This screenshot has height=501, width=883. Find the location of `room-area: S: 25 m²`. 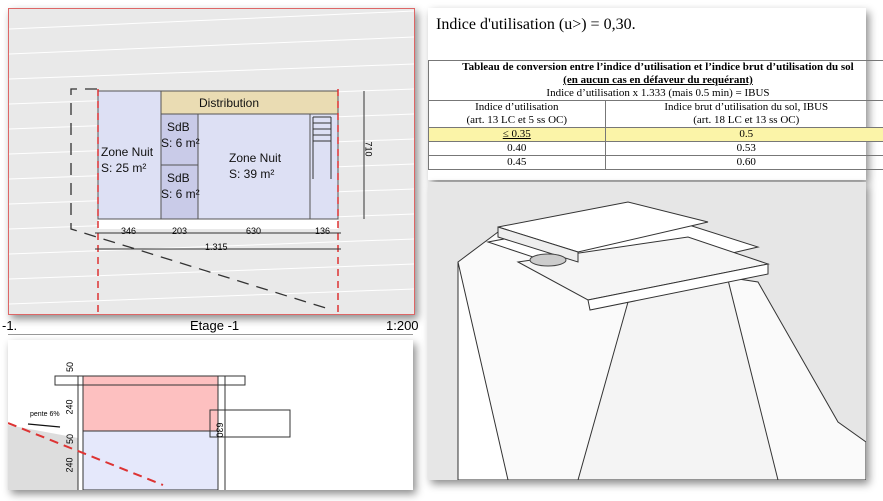

room-area: S: 25 m² is located at coordinates (124, 168).